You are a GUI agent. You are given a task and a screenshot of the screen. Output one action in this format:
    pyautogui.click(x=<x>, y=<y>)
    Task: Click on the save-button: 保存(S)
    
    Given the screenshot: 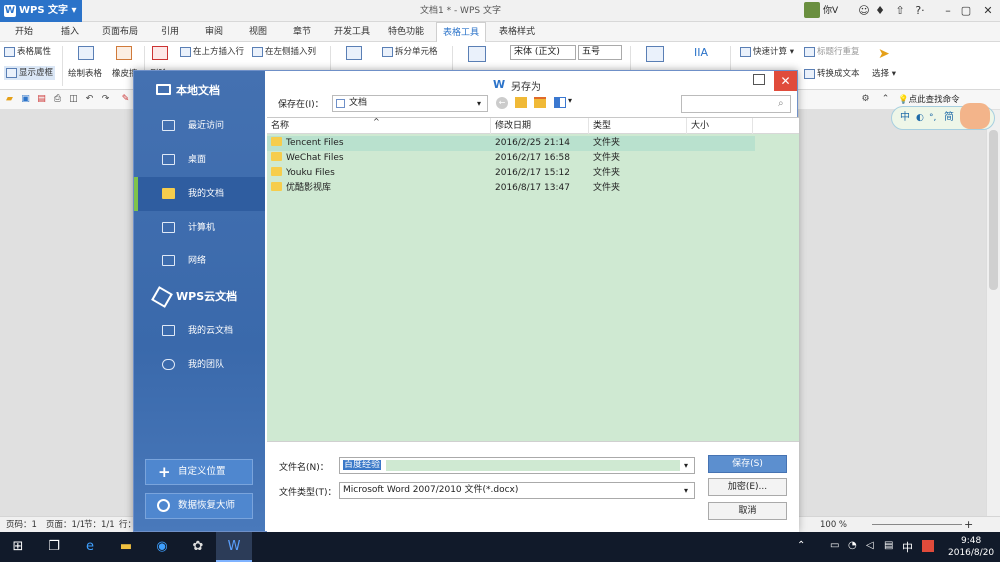 What is the action you would take?
    pyautogui.click(x=747, y=464)
    